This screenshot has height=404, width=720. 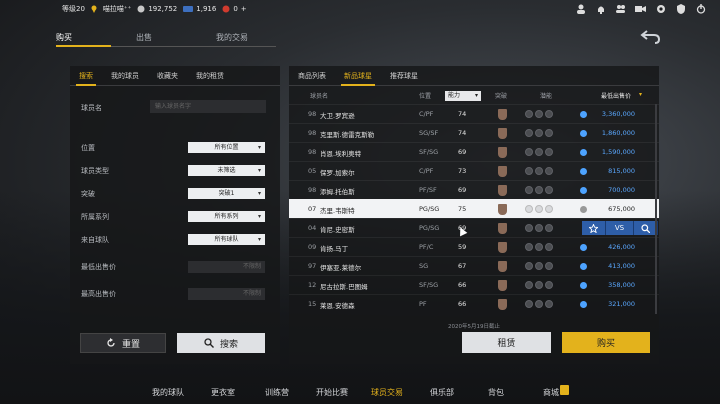 I want to click on player-rating: 07, so click(x=312, y=209).